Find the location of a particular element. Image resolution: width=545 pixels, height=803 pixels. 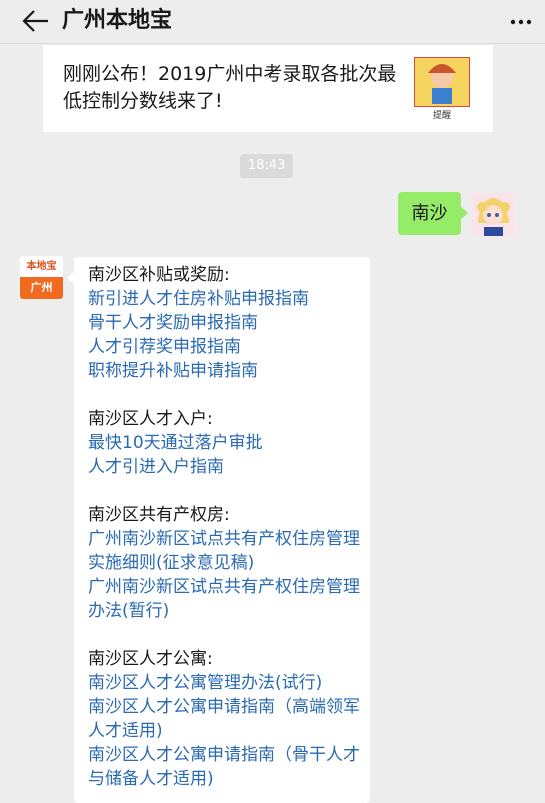

header-bar: 广州本地宝 is located at coordinates (272, 22).